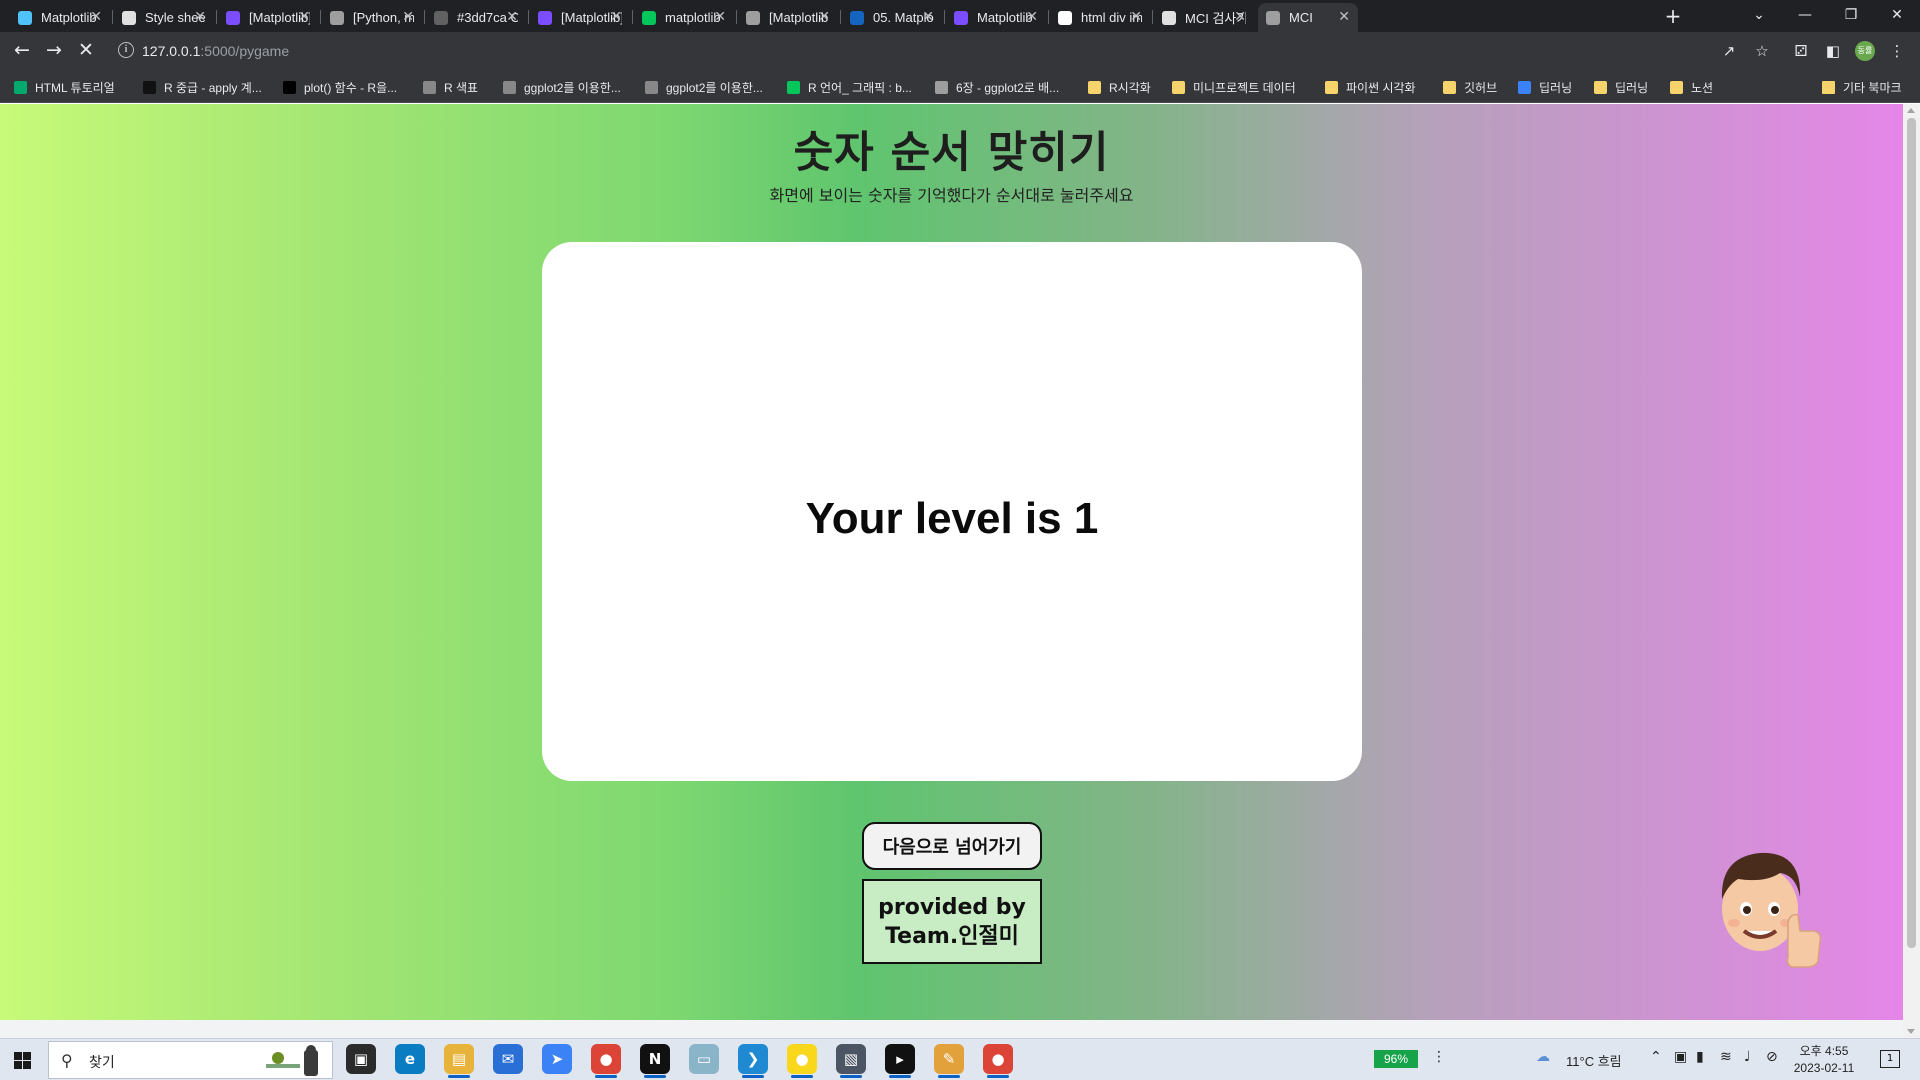  I want to click on bookmark-item: 파이썬 시각화, so click(1370, 87).